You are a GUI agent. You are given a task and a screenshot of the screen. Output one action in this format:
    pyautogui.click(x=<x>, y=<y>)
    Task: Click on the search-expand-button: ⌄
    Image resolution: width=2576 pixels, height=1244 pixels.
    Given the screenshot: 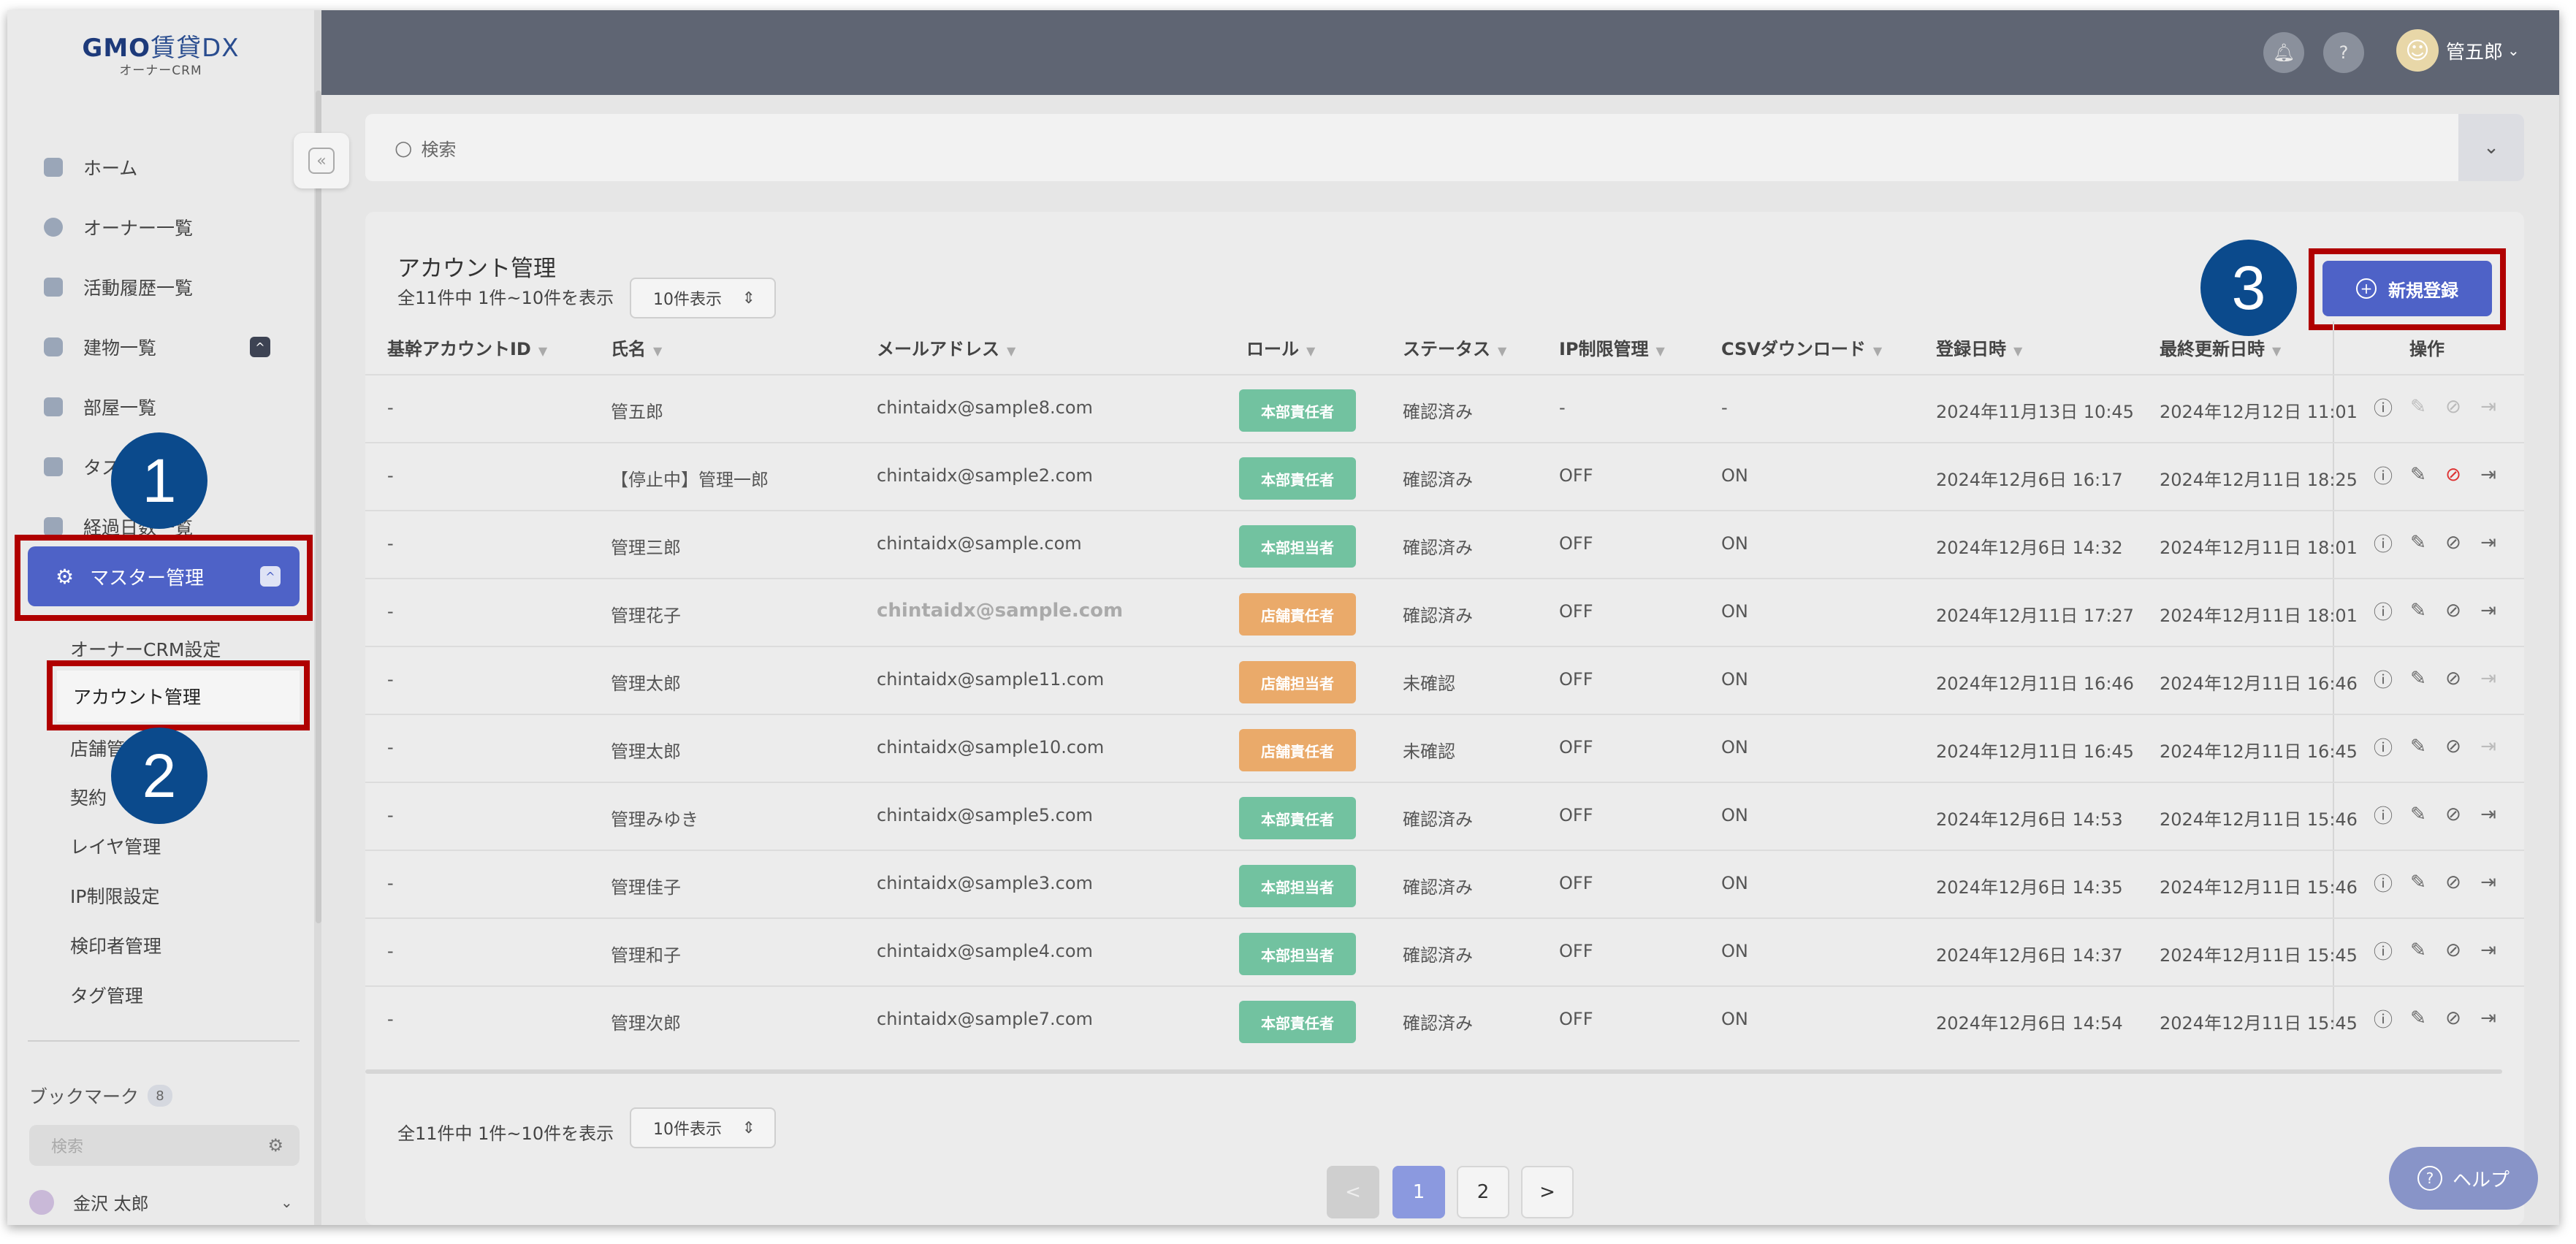 What is the action you would take?
    pyautogui.click(x=2491, y=147)
    